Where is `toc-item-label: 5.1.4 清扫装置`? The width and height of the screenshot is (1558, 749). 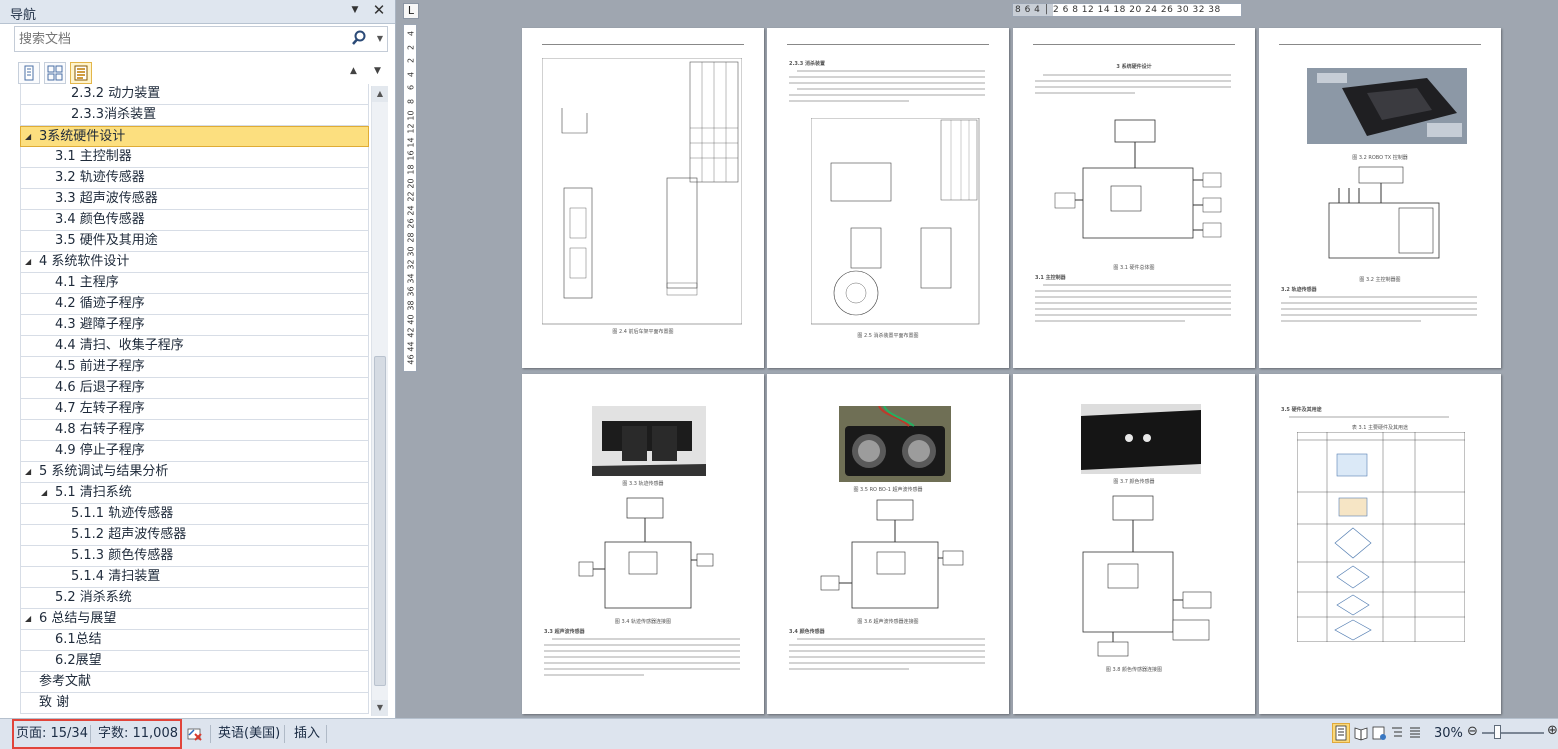
toc-item-label: 5.1.4 清扫装置 is located at coordinates (116, 576).